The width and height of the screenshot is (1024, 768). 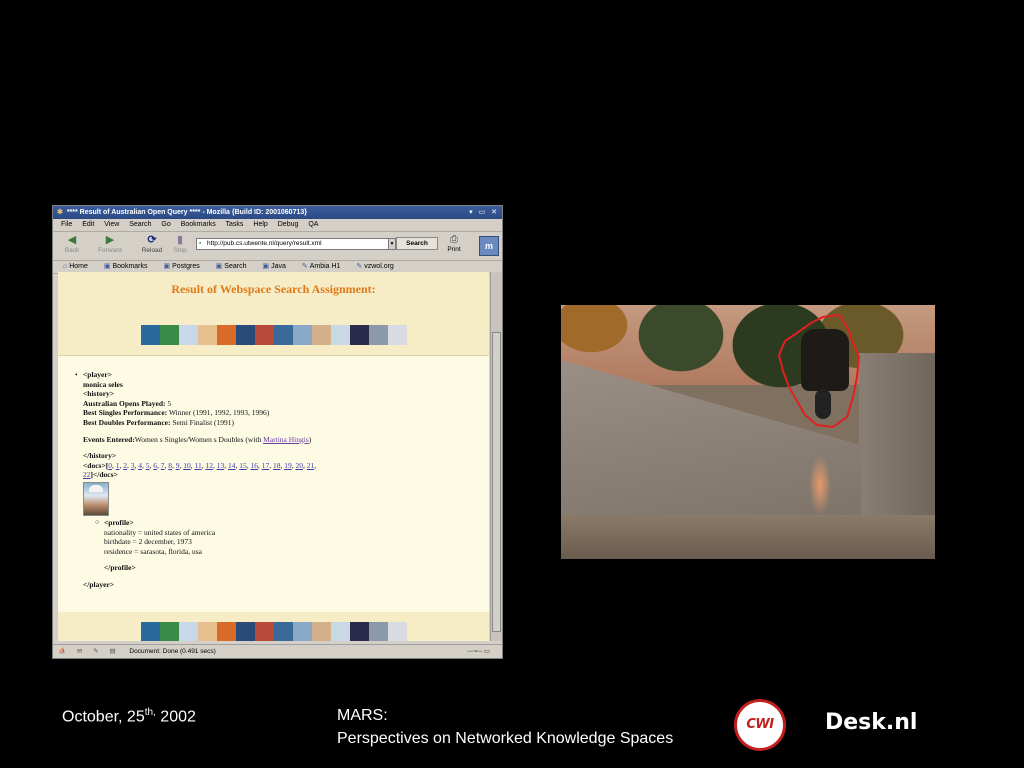 I want to click on partner-link: Martina Hingis, so click(x=286, y=439).